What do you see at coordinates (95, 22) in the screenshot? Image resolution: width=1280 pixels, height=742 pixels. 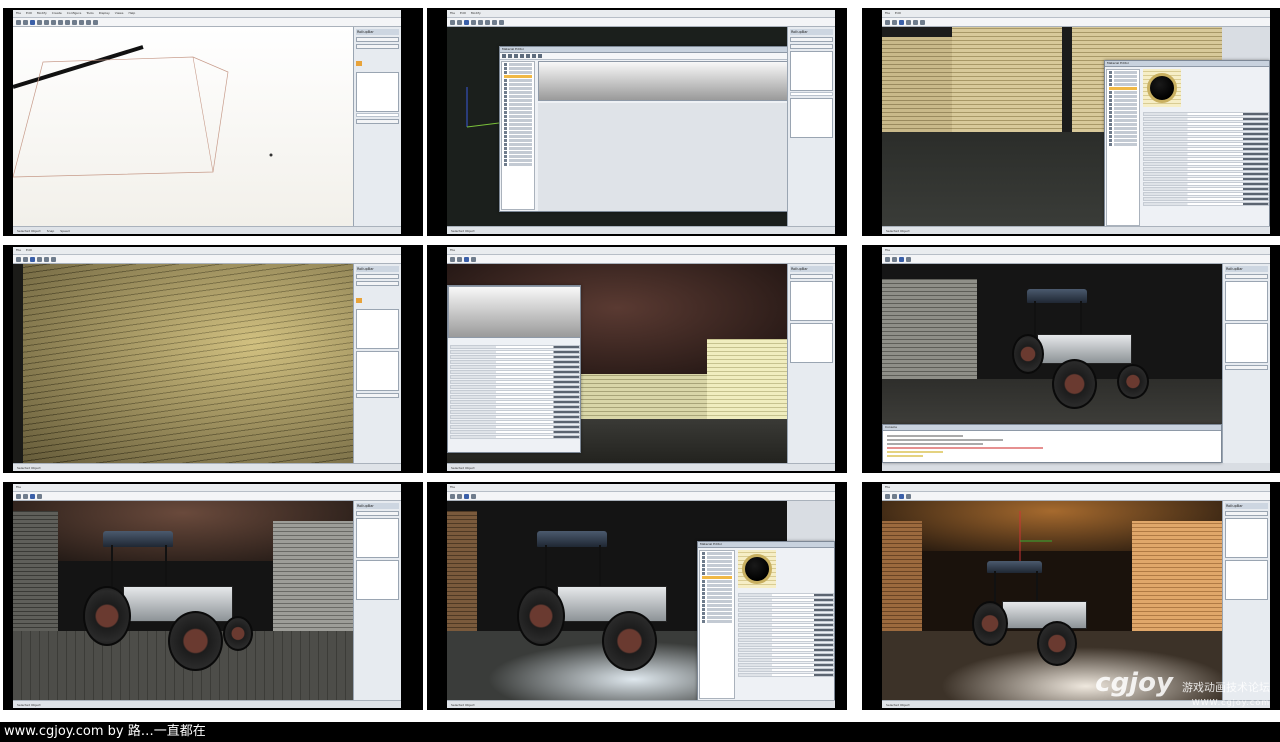 I see `layer-icon` at bounding box center [95, 22].